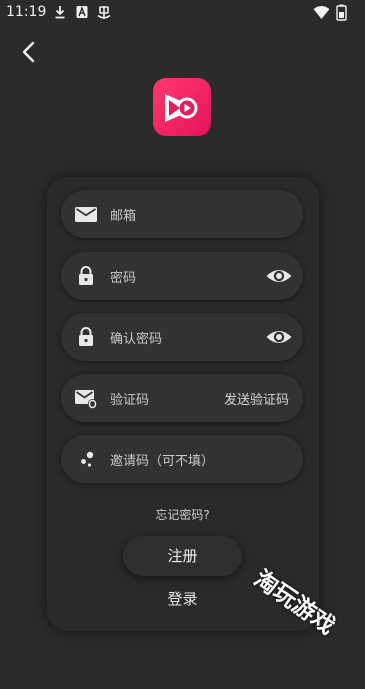 This screenshot has width=365, height=689. What do you see at coordinates (136, 339) in the screenshot?
I see `confirm-password-placeholder: 确认密码` at bounding box center [136, 339].